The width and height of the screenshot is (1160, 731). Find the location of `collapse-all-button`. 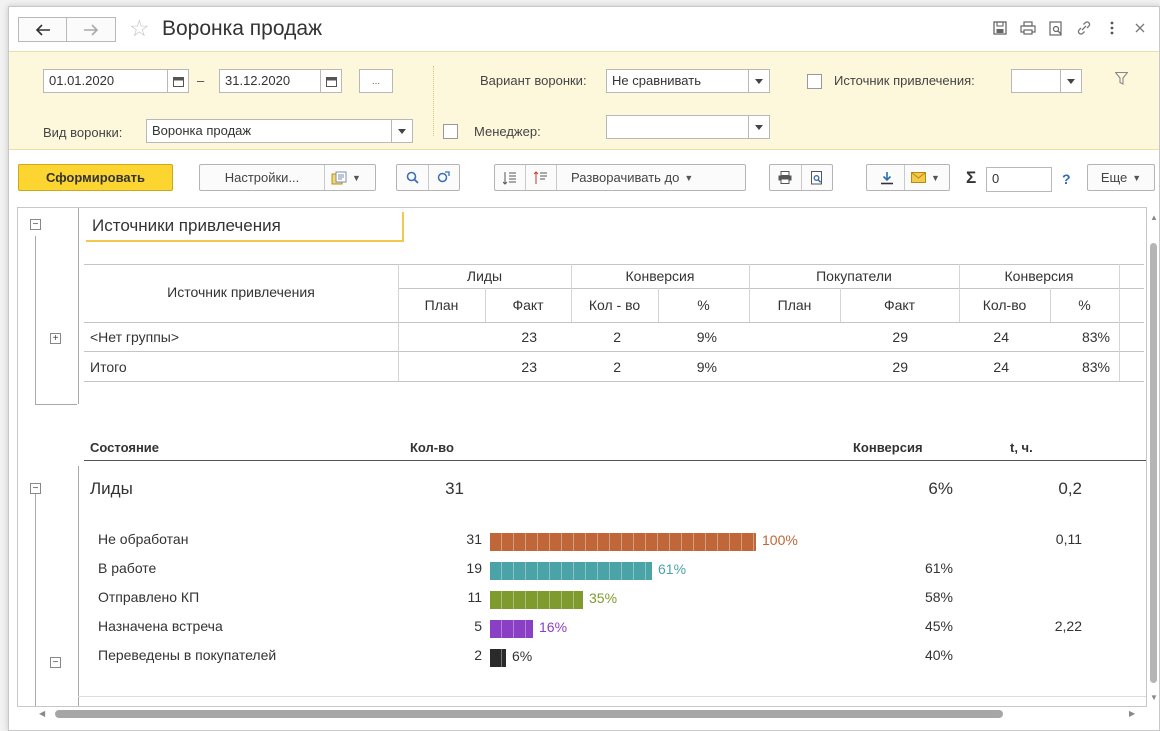

collapse-all-button is located at coordinates (541, 177).